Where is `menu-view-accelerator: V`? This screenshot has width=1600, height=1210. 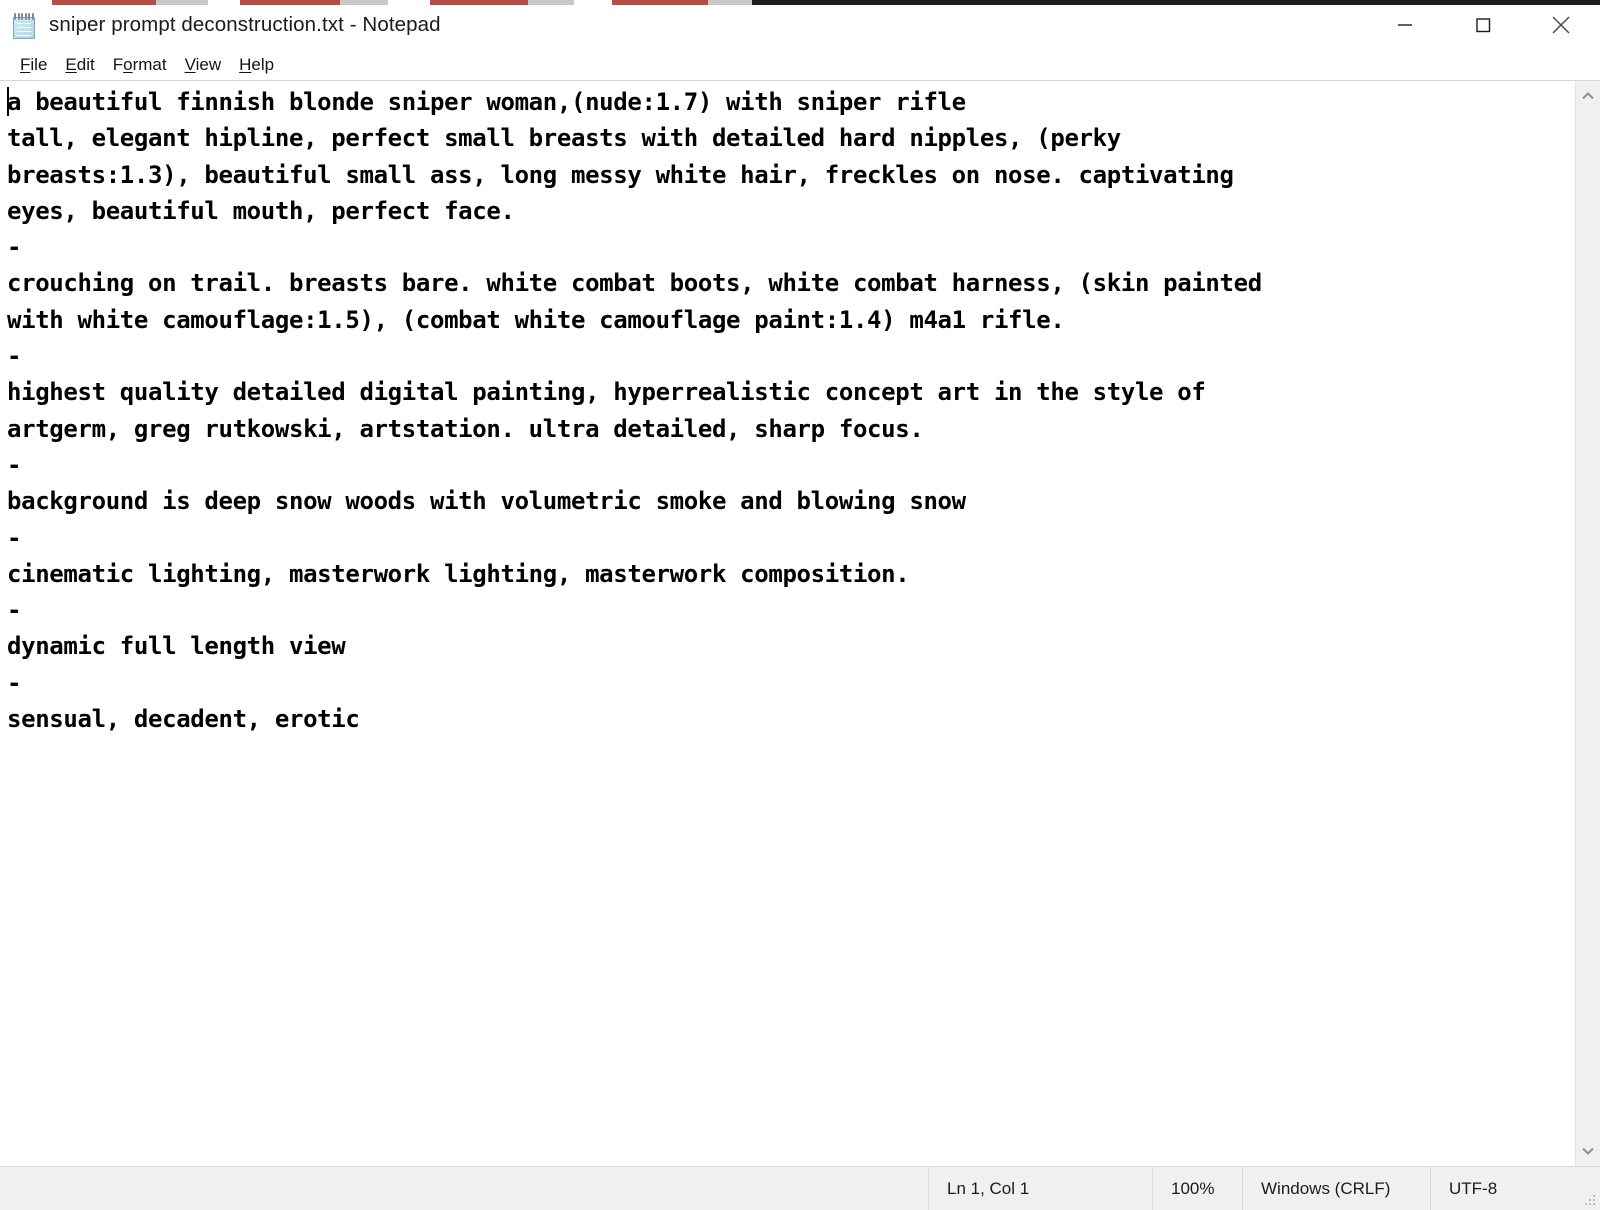 menu-view-accelerator: V is located at coordinates (190, 64).